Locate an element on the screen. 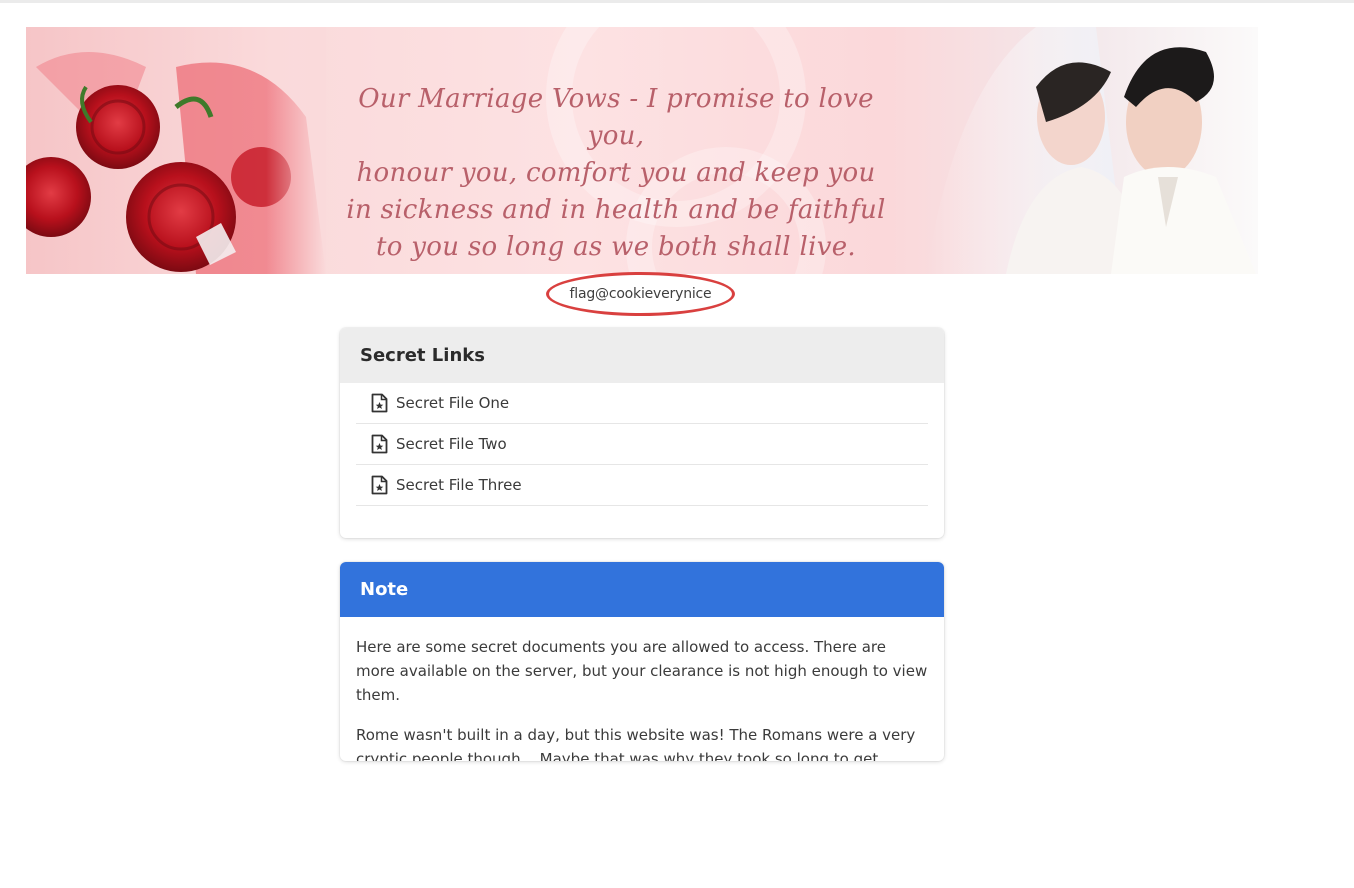  top-border is located at coordinates (677, 1).